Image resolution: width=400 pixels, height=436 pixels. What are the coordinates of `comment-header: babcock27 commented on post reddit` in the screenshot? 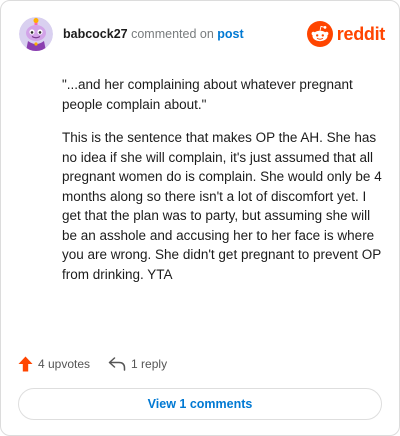 It's located at (202, 35).